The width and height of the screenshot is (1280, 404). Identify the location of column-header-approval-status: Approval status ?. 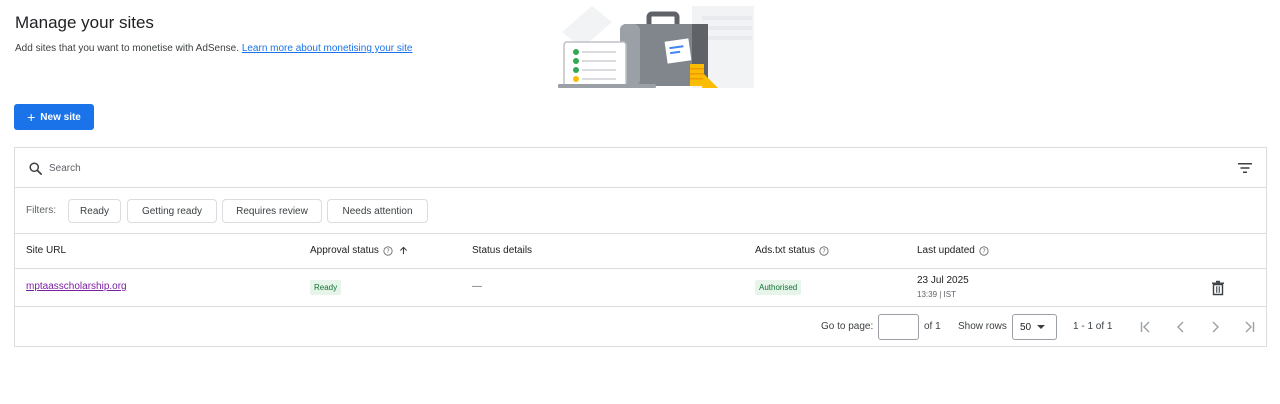
(359, 250).